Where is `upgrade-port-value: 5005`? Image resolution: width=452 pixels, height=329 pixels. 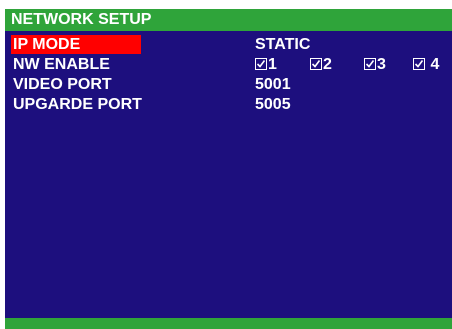 upgrade-port-value: 5005 is located at coordinates (273, 104).